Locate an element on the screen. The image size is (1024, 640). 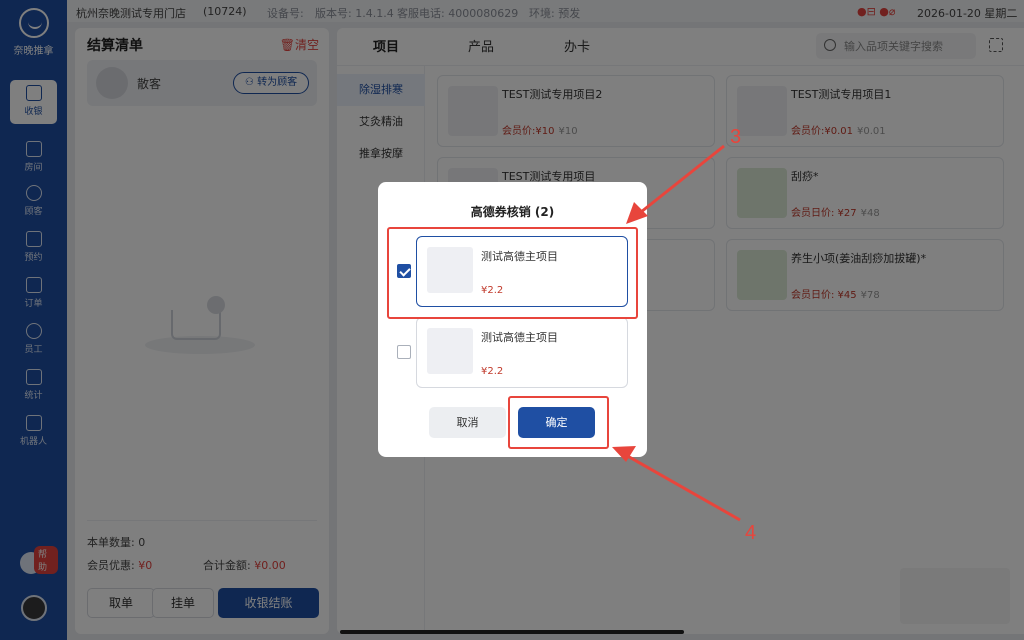
annotation-step-3: 3 is located at coordinates (736, 137).